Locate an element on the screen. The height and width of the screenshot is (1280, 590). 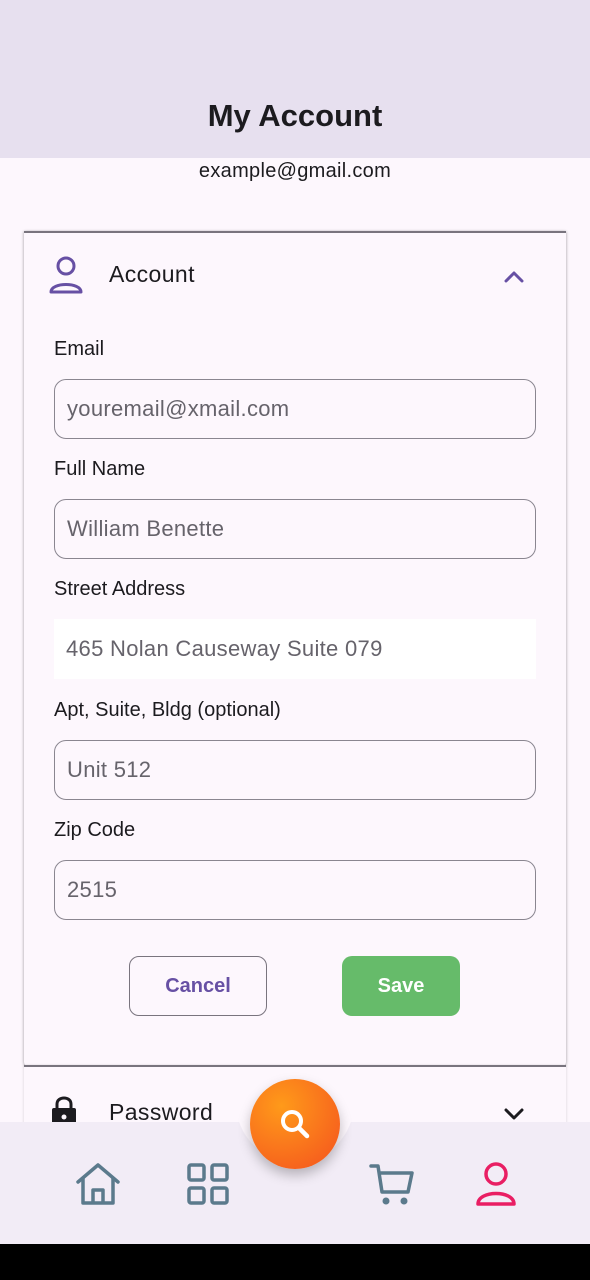
search-fab is located at coordinates (295, 1124).